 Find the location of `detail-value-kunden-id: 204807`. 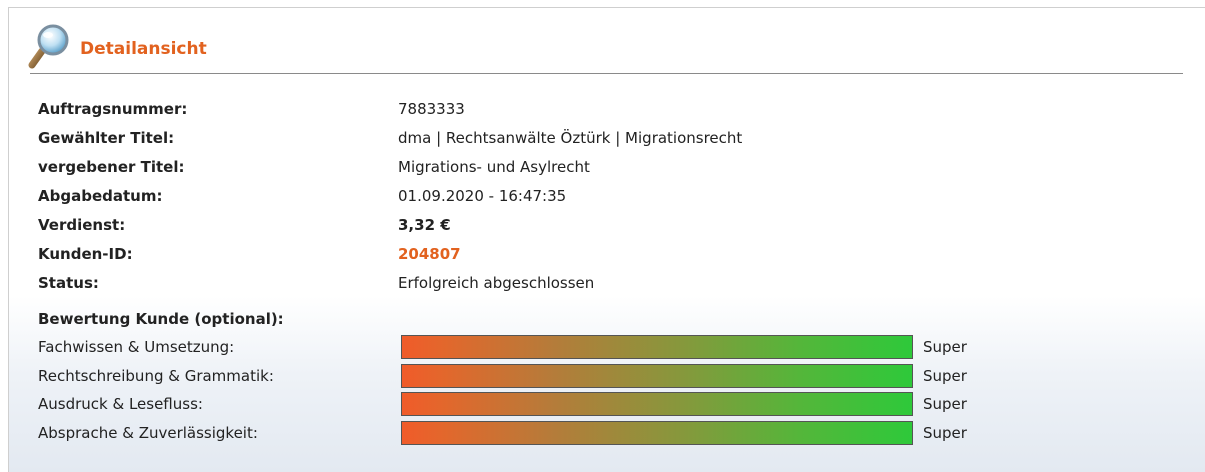

detail-value-kunden-id: 204807 is located at coordinates (429, 254).